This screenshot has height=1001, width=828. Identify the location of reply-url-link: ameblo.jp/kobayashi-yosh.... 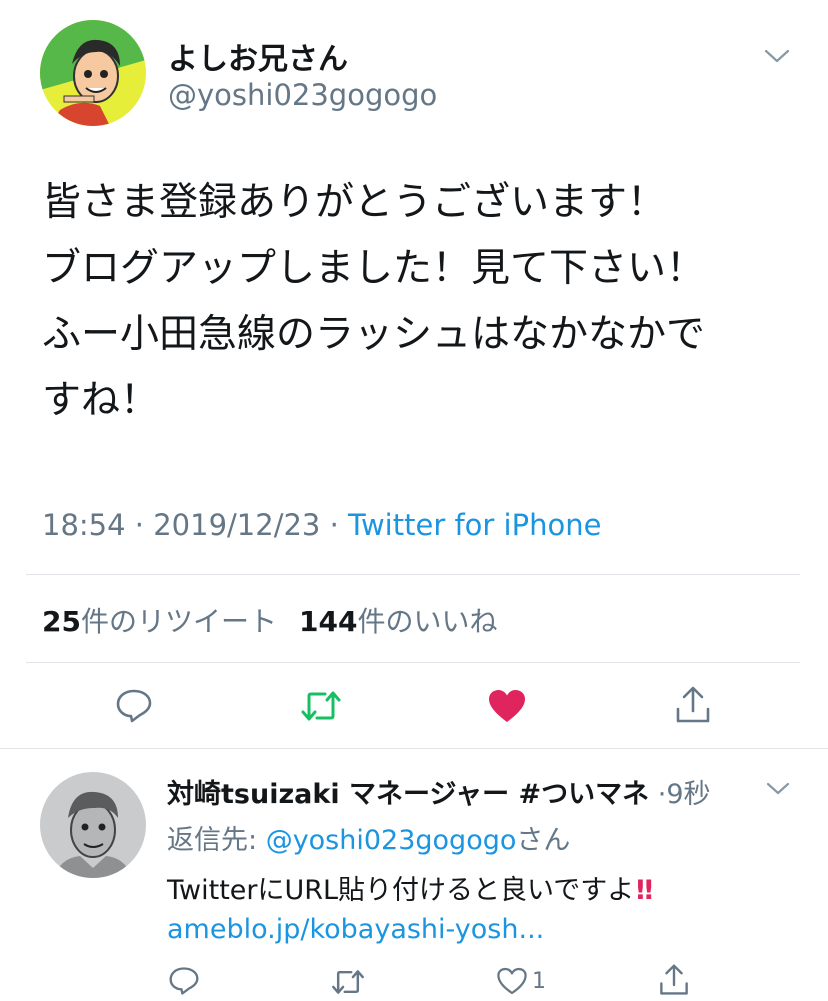
(355, 929).